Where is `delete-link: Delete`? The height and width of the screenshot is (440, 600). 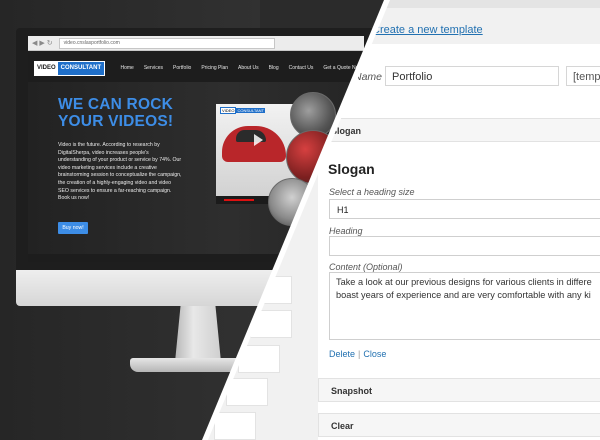
delete-link: Delete is located at coordinates (342, 354).